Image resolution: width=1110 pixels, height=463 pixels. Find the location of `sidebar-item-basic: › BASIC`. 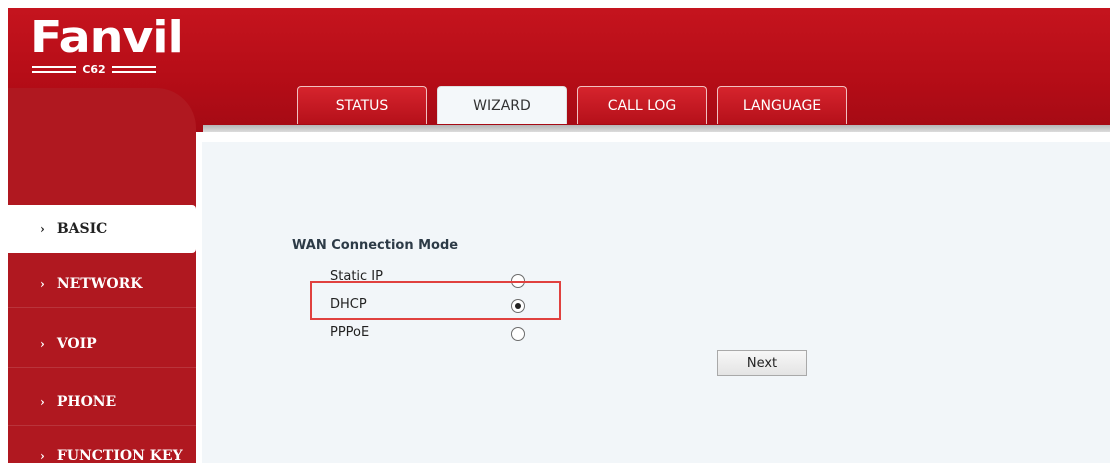

sidebar-item-basic: › BASIC is located at coordinates (102, 229).